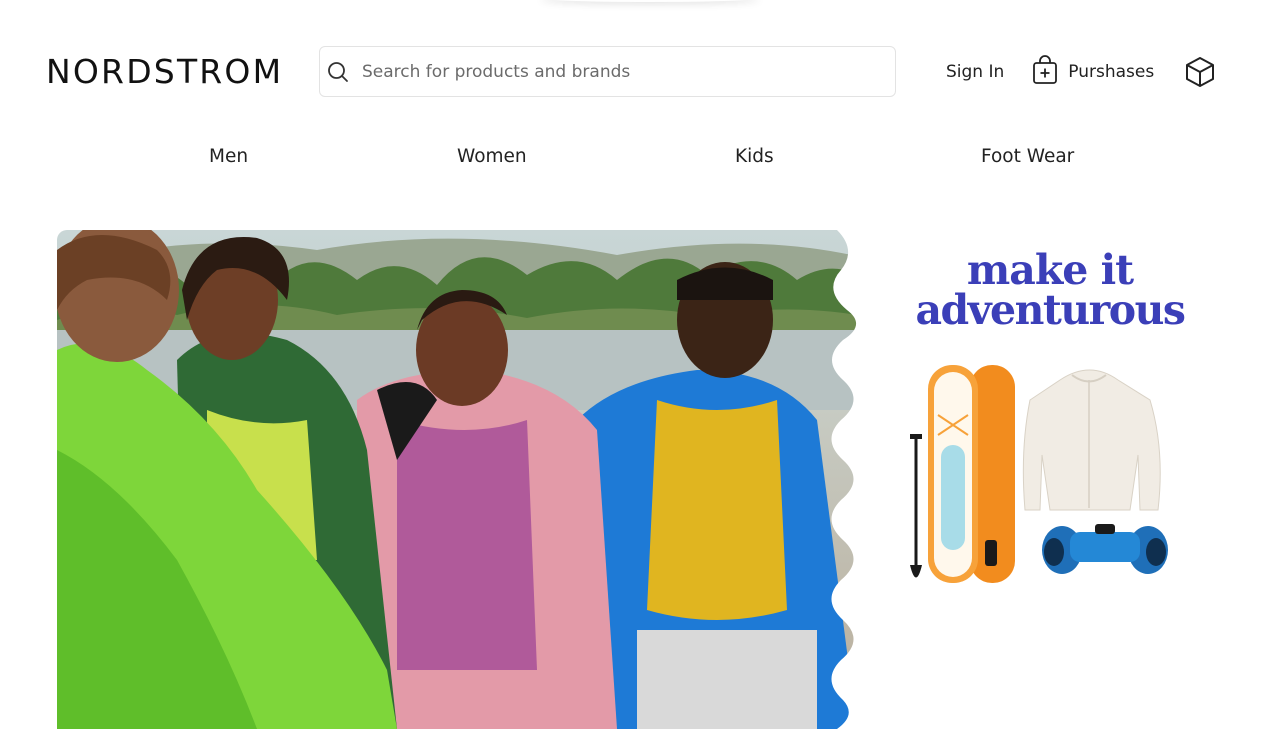  I want to click on search-bar, so click(607, 71).